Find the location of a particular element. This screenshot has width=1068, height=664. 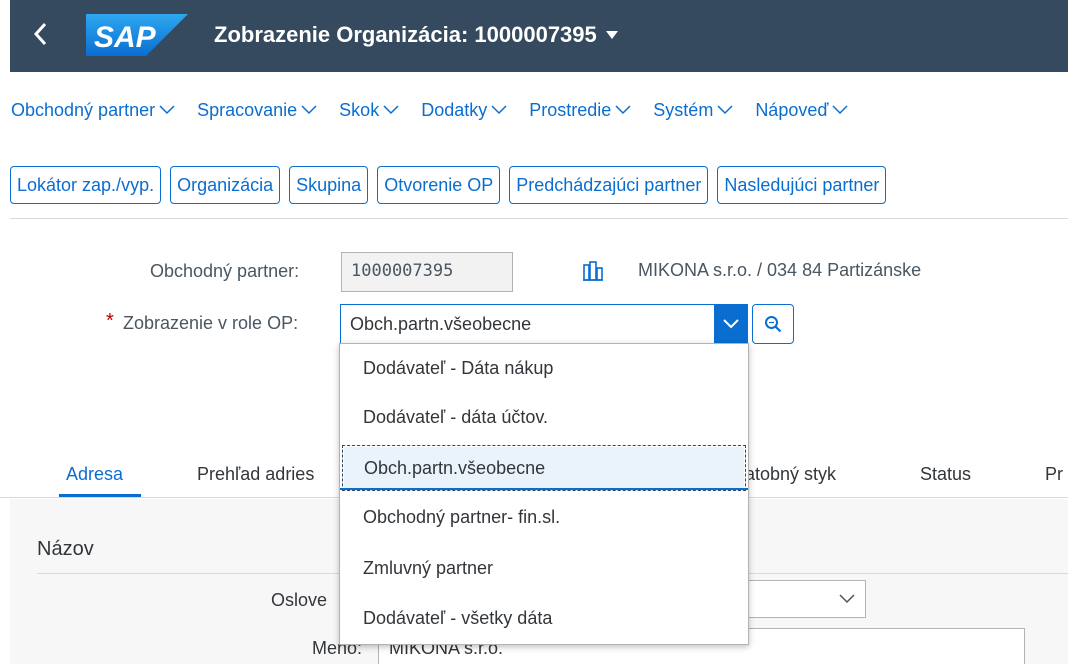

organization-button: Organizácia is located at coordinates (225, 185).